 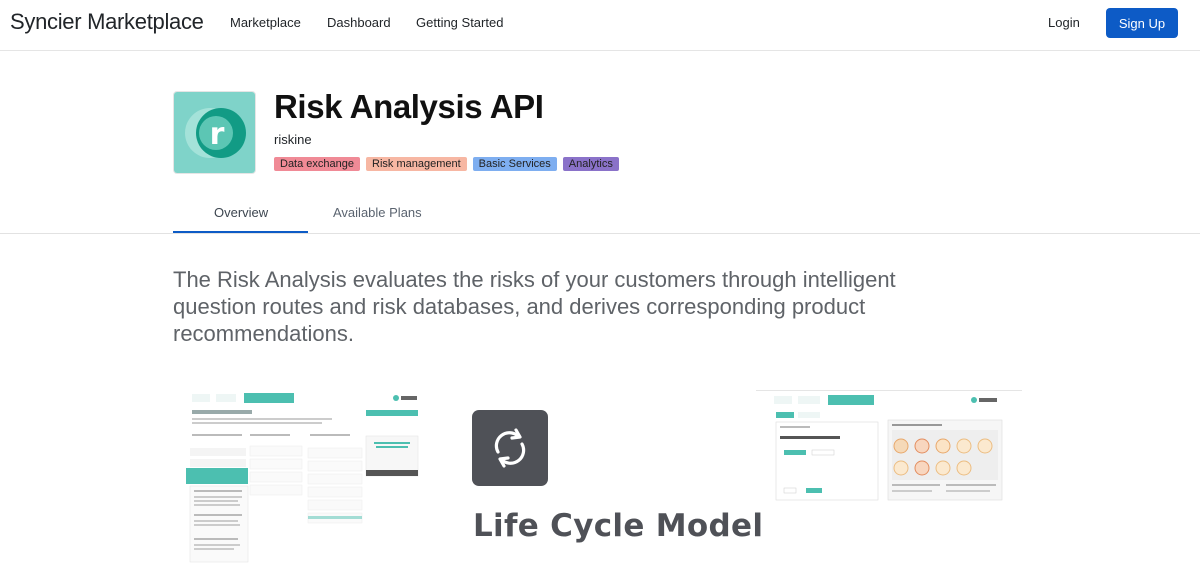 What do you see at coordinates (240, 232) in the screenshot?
I see `active-tab-indicator` at bounding box center [240, 232].